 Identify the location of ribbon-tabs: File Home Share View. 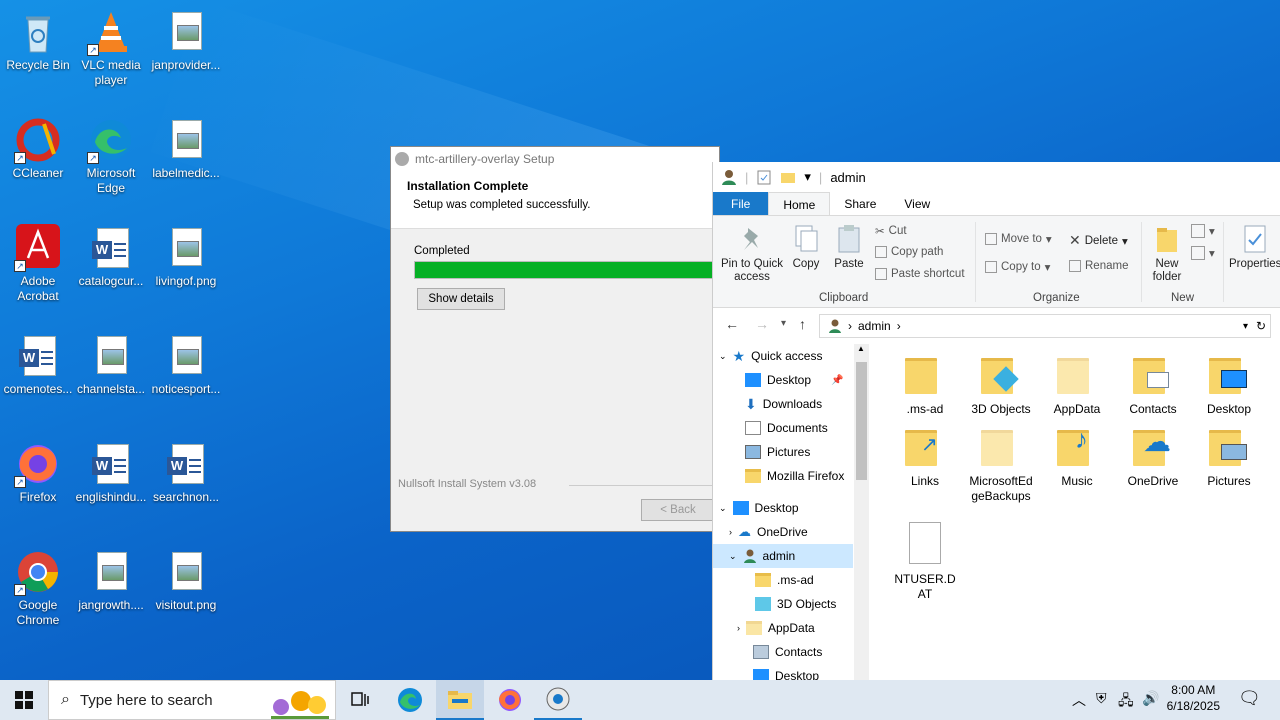
(996, 204).